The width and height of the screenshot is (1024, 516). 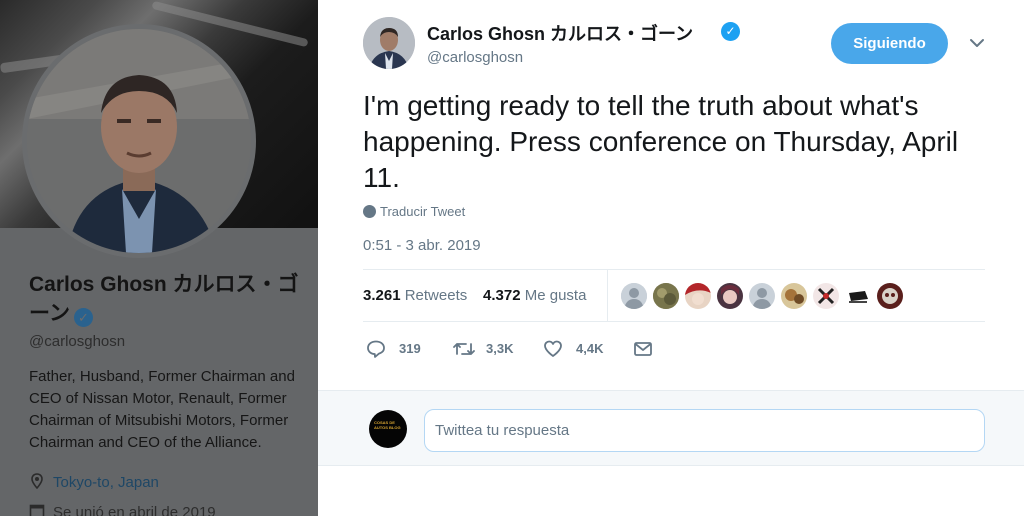 What do you see at coordinates (164, 299) in the screenshot?
I see `profile-name-text: Carlos Ghosn カルロス・ゴーン` at bounding box center [164, 299].